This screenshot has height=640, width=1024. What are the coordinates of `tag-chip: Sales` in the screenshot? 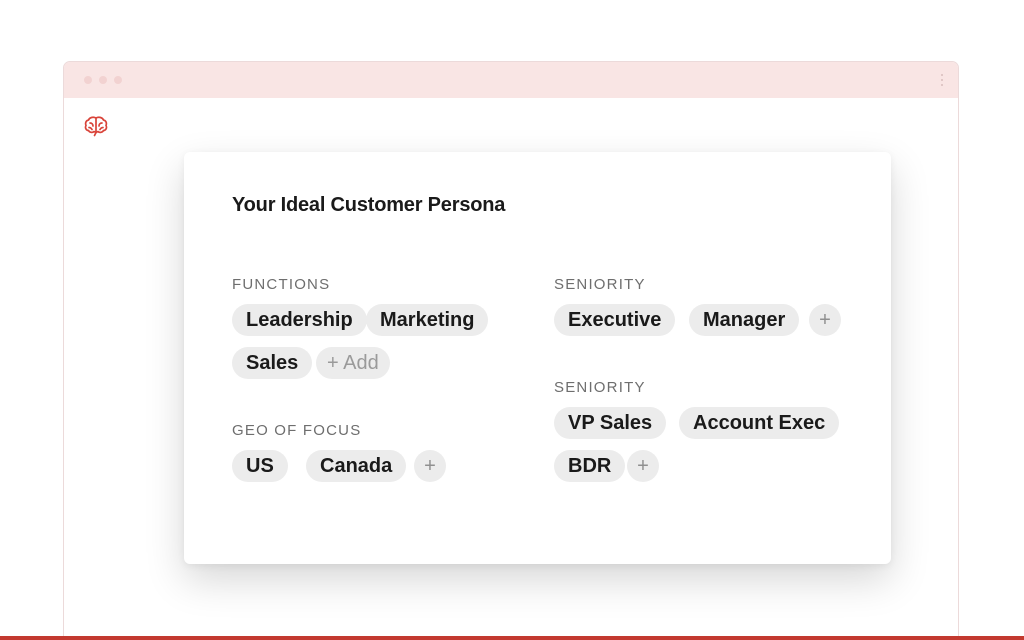 It's located at (272, 363).